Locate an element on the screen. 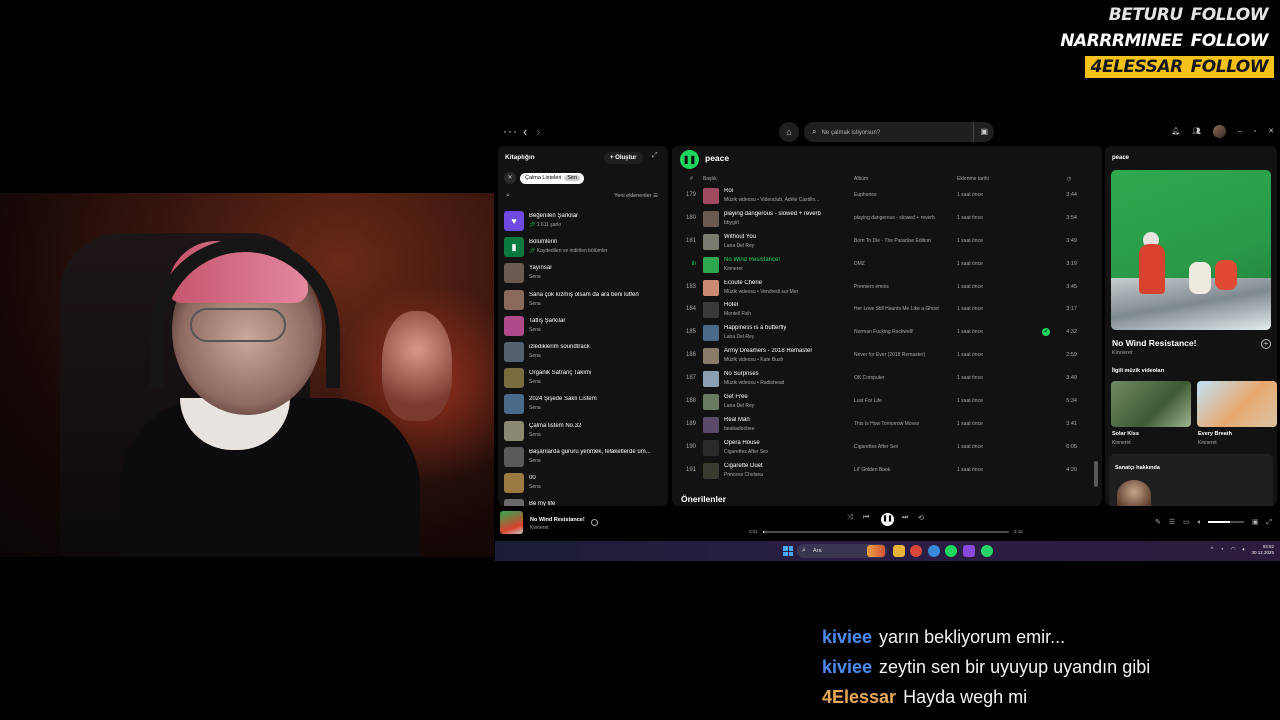 The width and height of the screenshot is (1280, 720). network-icon: ◔ is located at coordinates (1222, 550).